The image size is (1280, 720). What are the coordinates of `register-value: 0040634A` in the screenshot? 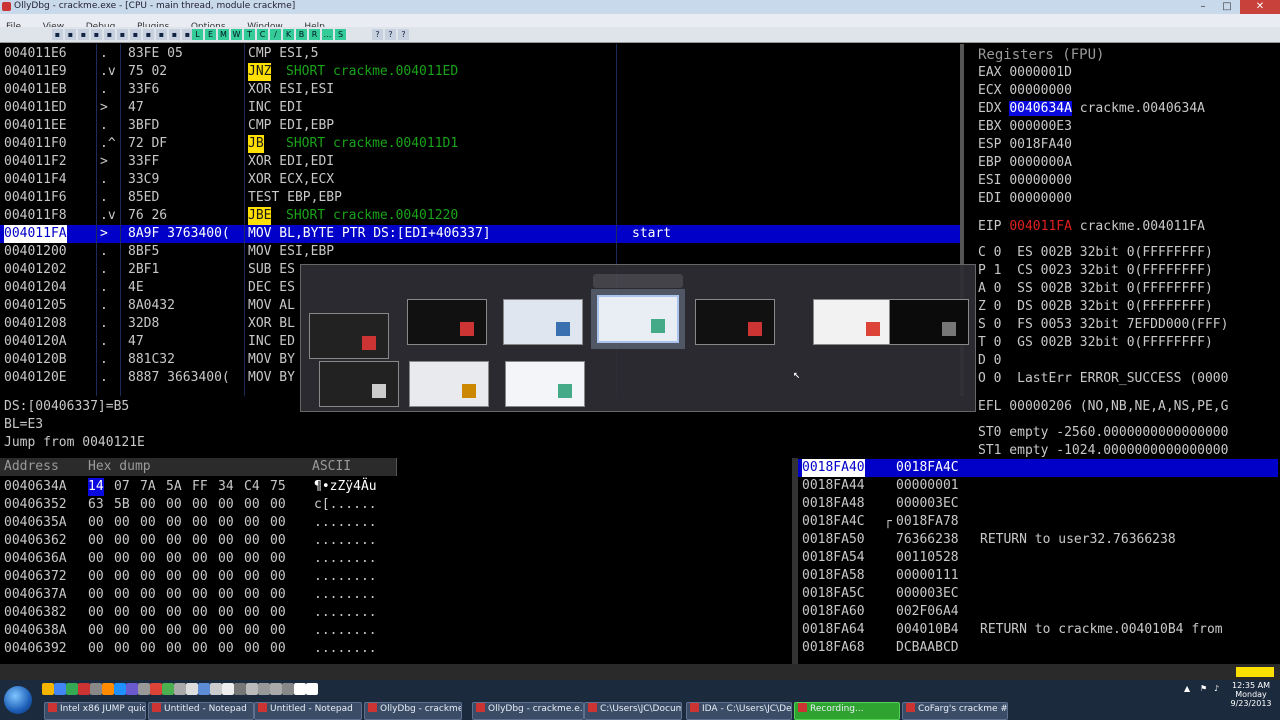 It's located at (1040, 108).